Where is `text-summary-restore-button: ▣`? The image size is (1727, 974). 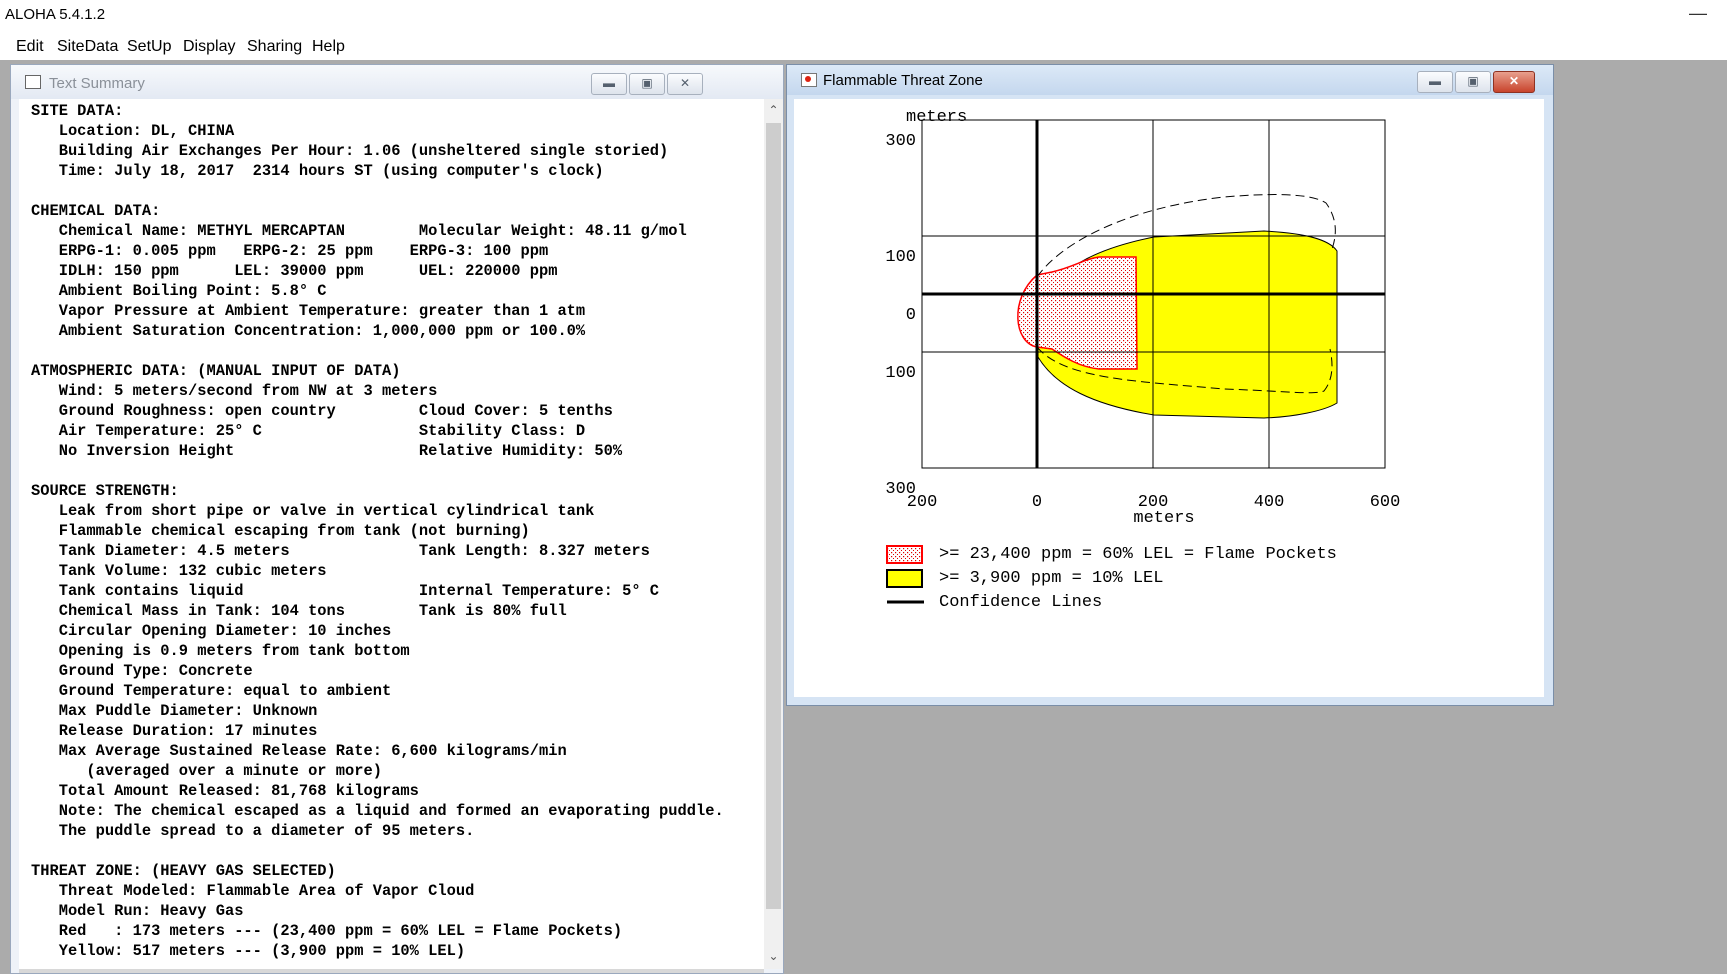
text-summary-restore-button: ▣ is located at coordinates (647, 84).